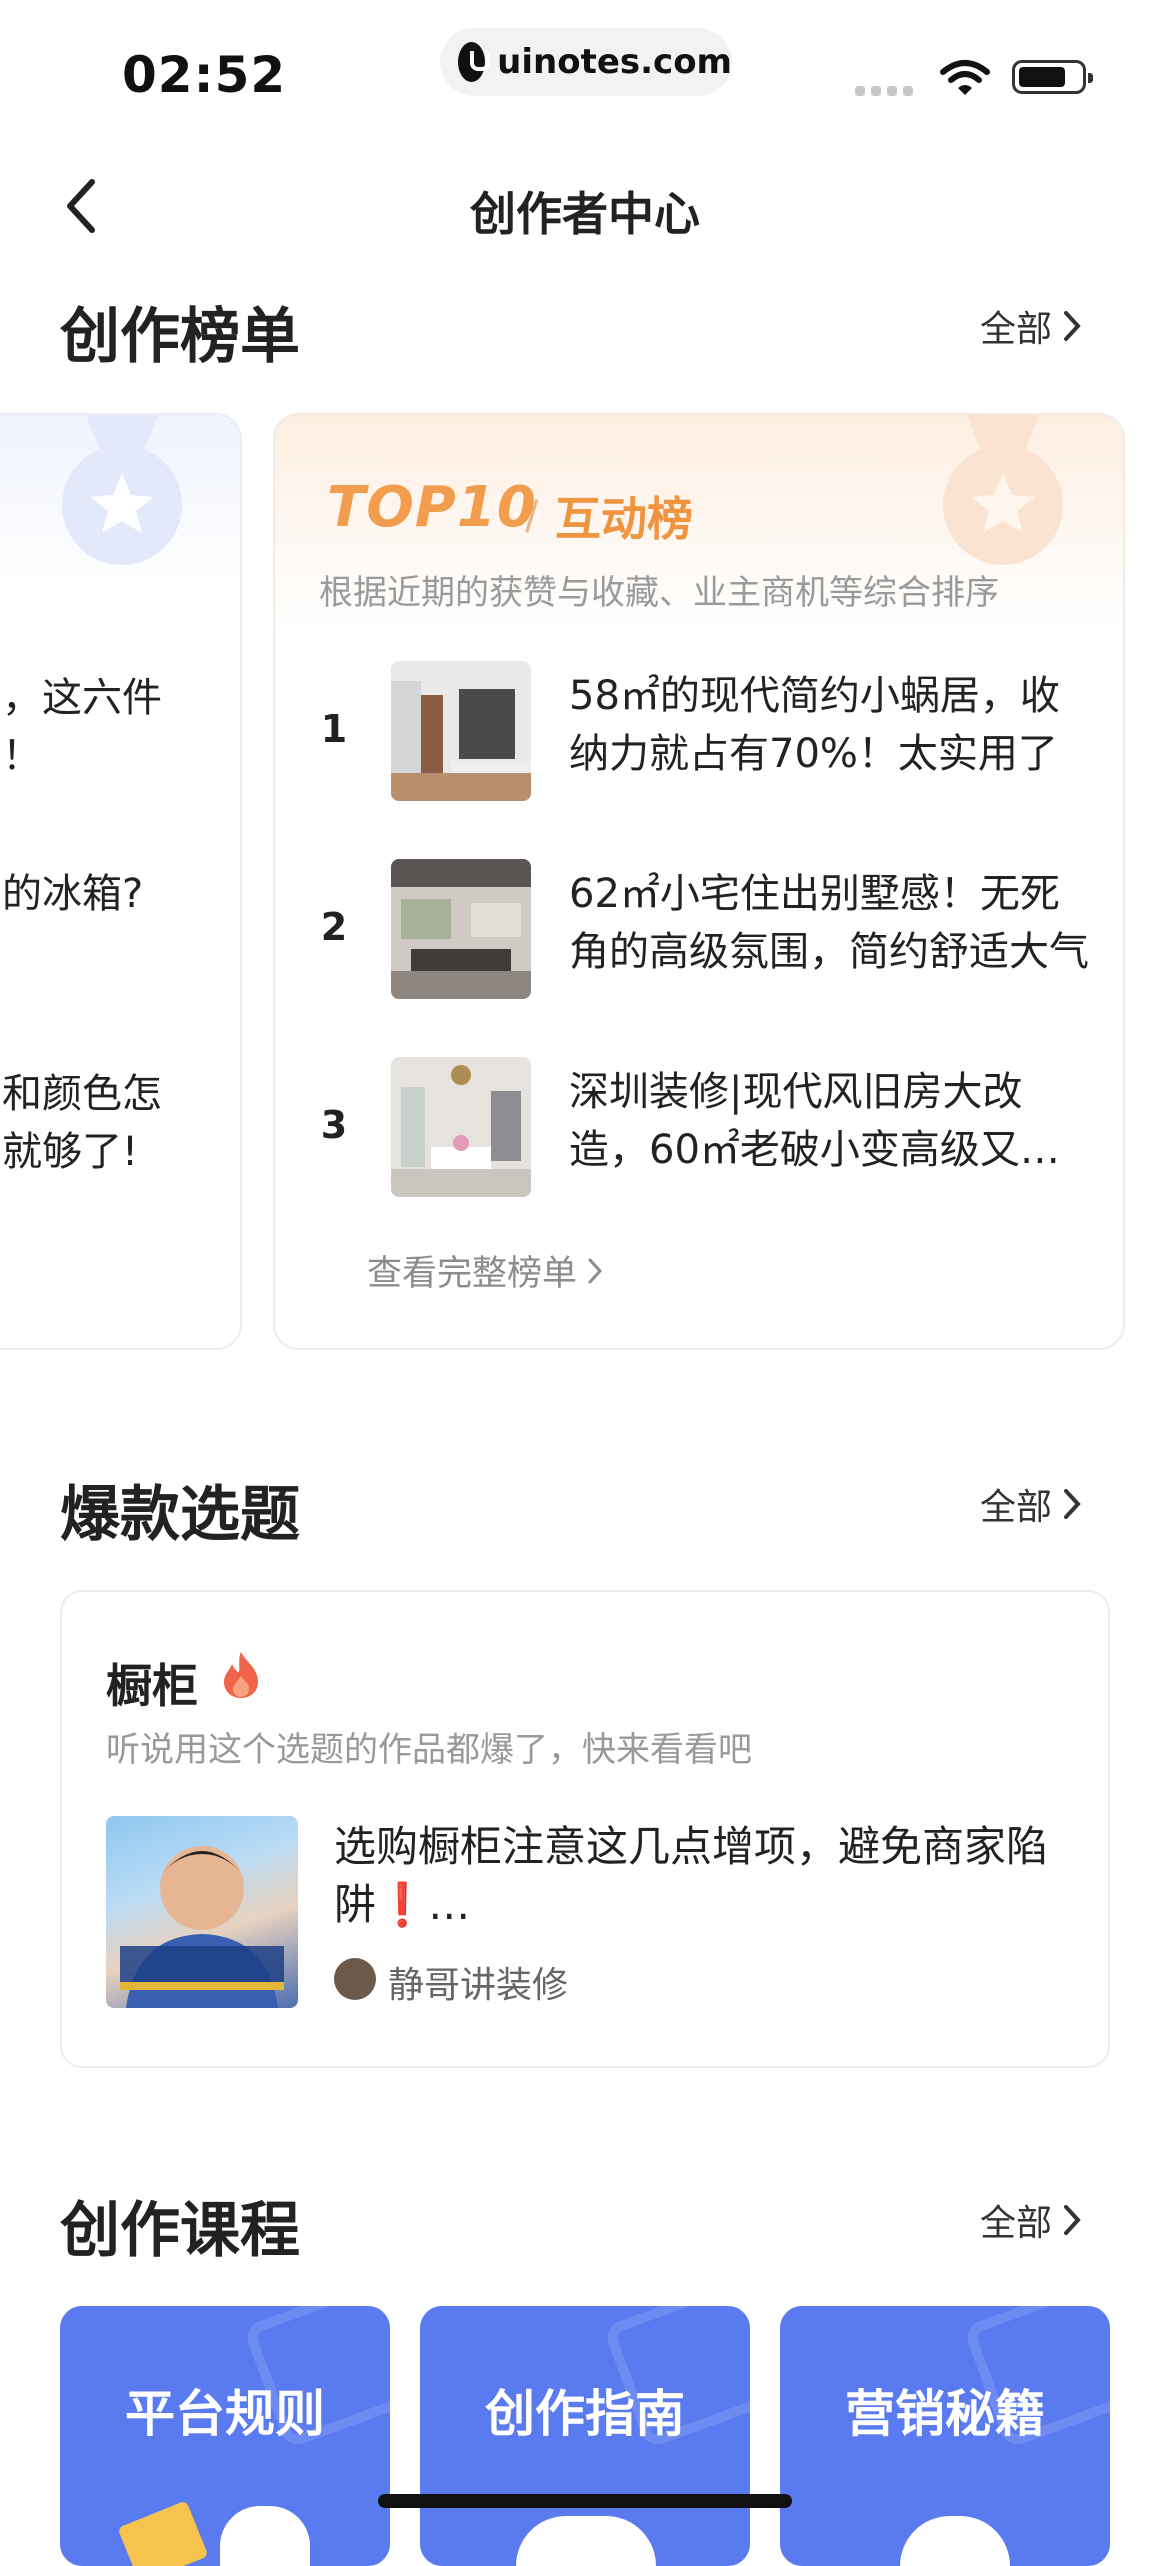 The height and width of the screenshot is (2566, 1170). Describe the element at coordinates (585, 2501) in the screenshot. I see `home-indicator` at that location.